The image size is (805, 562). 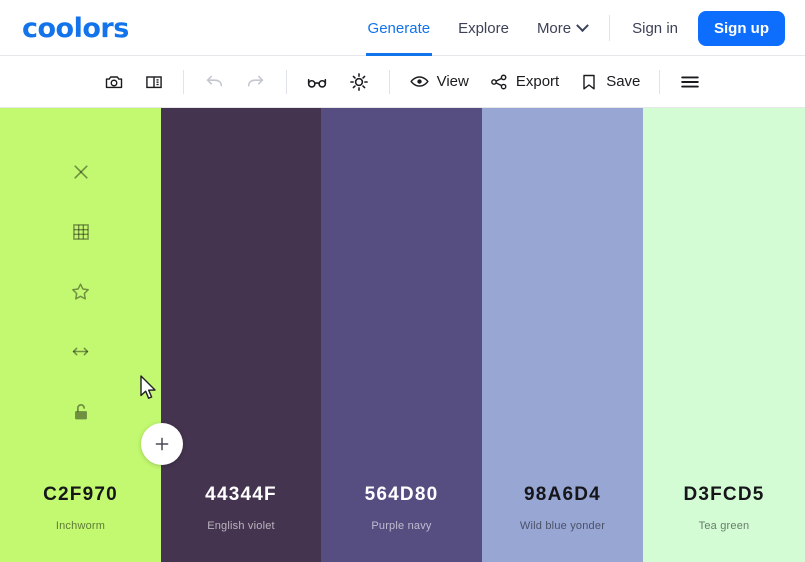 What do you see at coordinates (741, 28) in the screenshot?
I see `sign-up-button: Sign up` at bounding box center [741, 28].